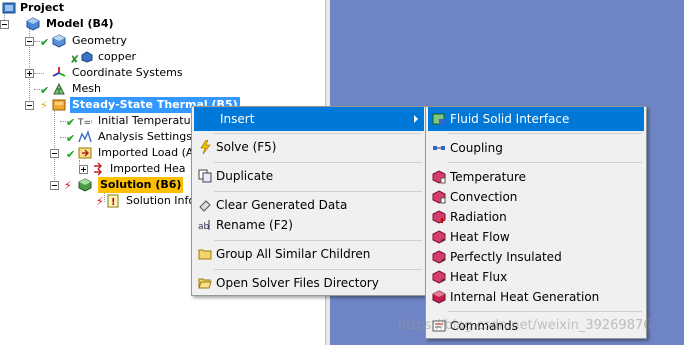 The image size is (684, 345). What do you see at coordinates (205, 254) in the screenshot?
I see `folder-icon` at bounding box center [205, 254].